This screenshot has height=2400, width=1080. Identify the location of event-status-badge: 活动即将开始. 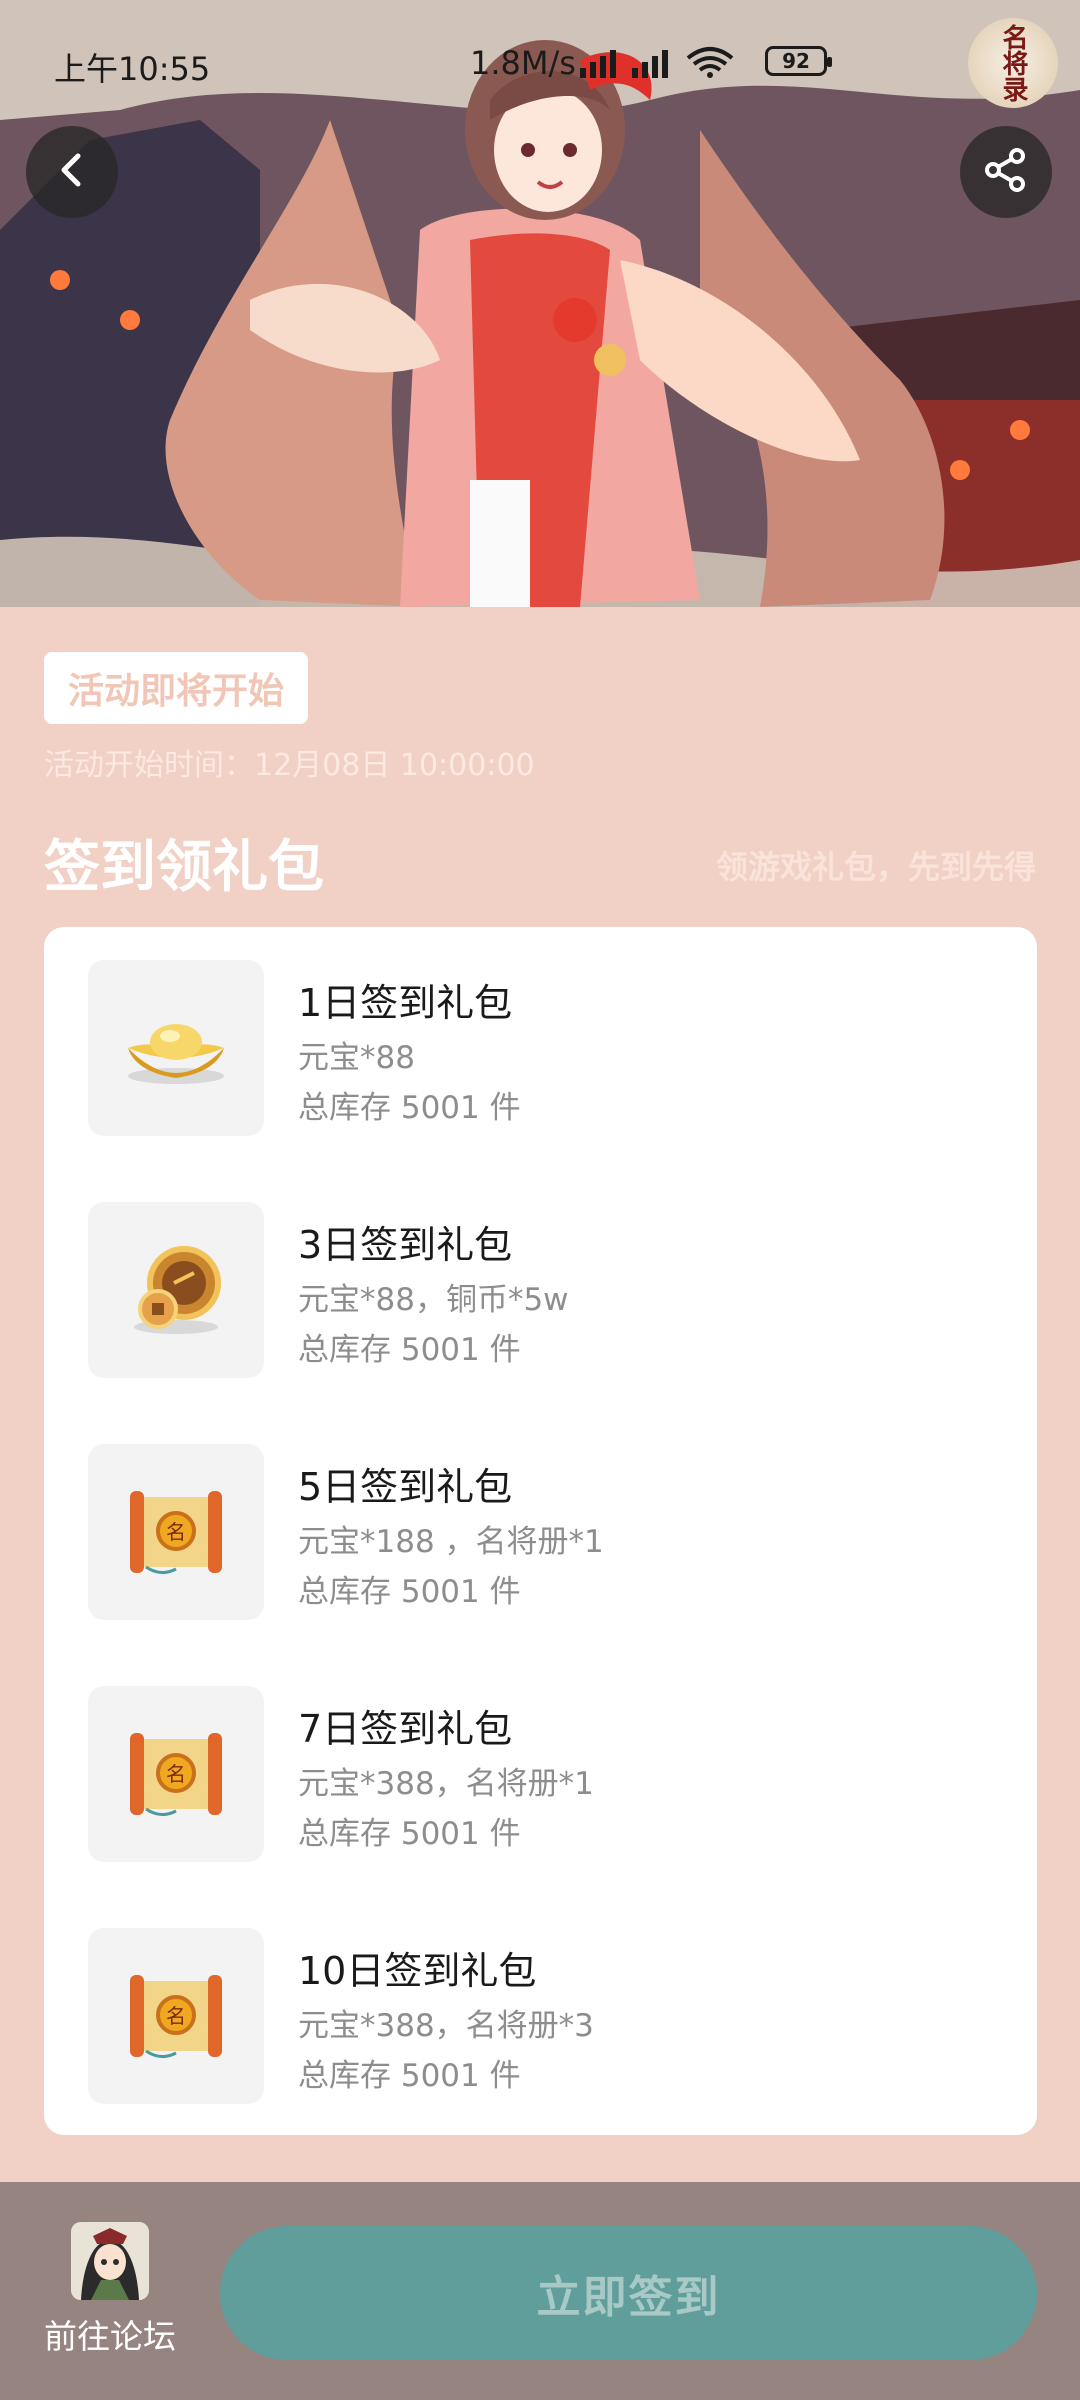
(176, 688).